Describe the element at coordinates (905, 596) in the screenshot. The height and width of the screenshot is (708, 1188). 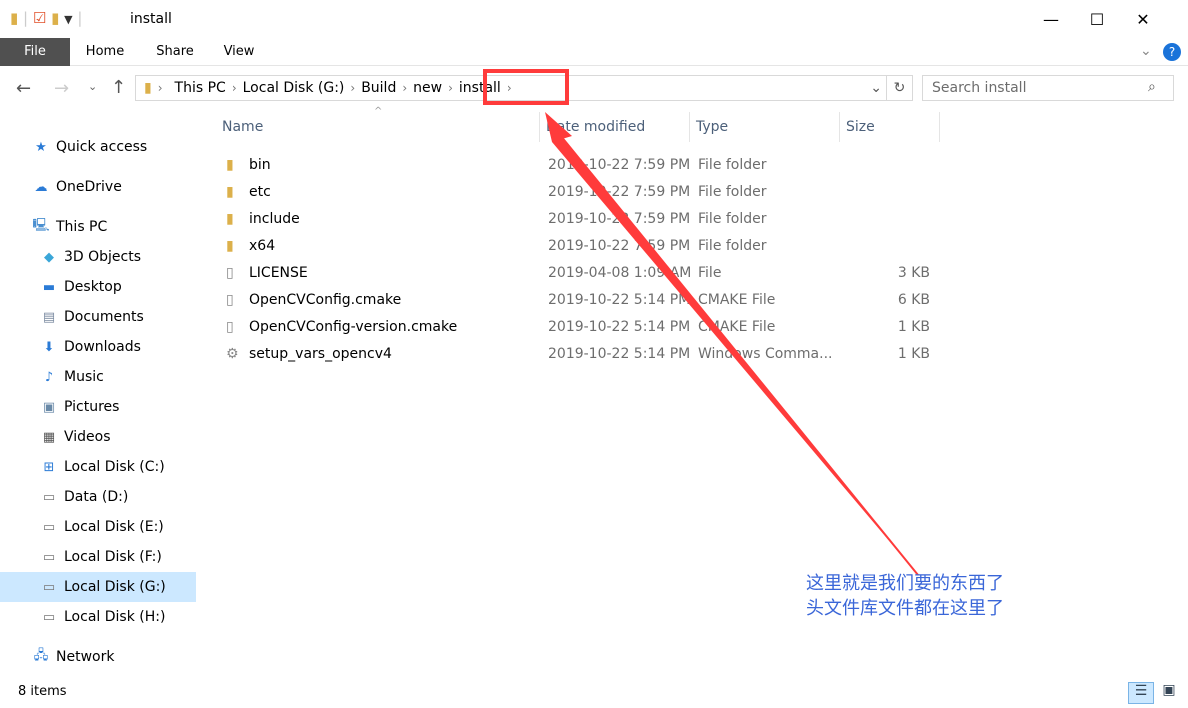
I see `annotation-text: 这里就是我们要的东西了 头文件库文件都在这里了` at that location.